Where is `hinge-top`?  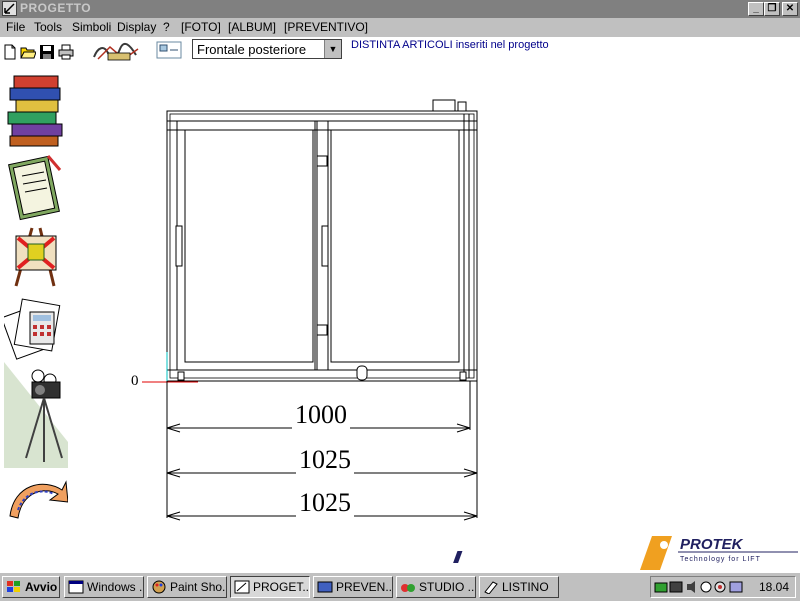 hinge-top is located at coordinates (322, 161).